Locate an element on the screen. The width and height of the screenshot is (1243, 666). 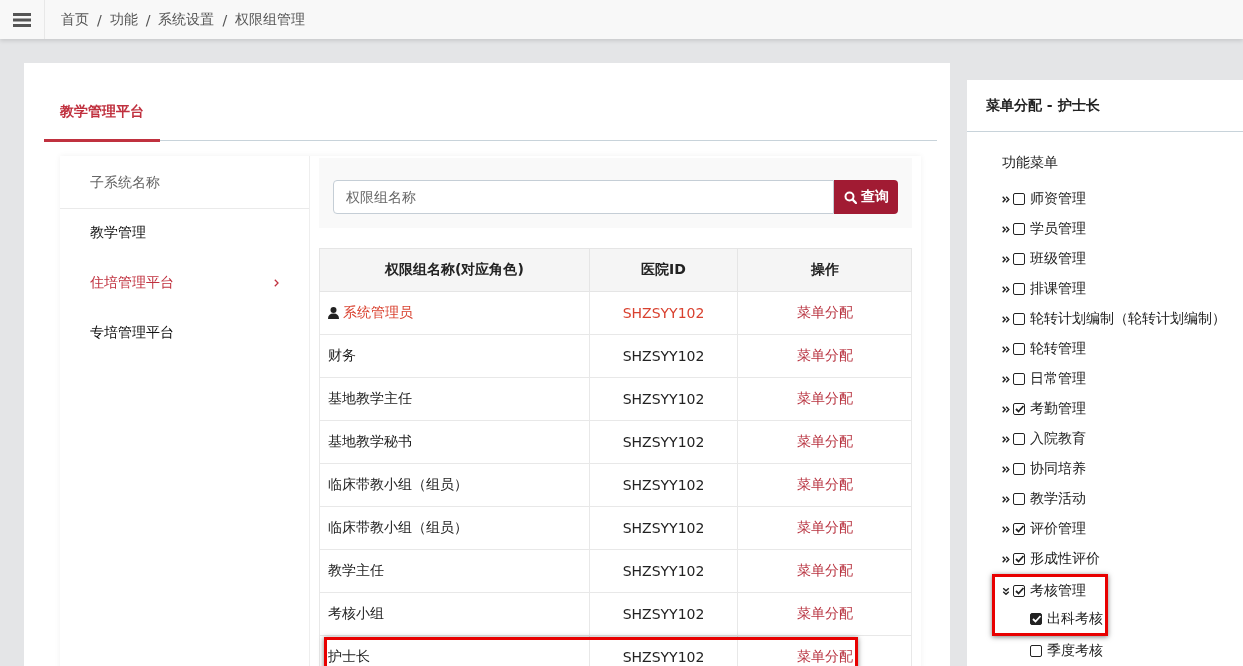
search-icon is located at coordinates (850, 197).